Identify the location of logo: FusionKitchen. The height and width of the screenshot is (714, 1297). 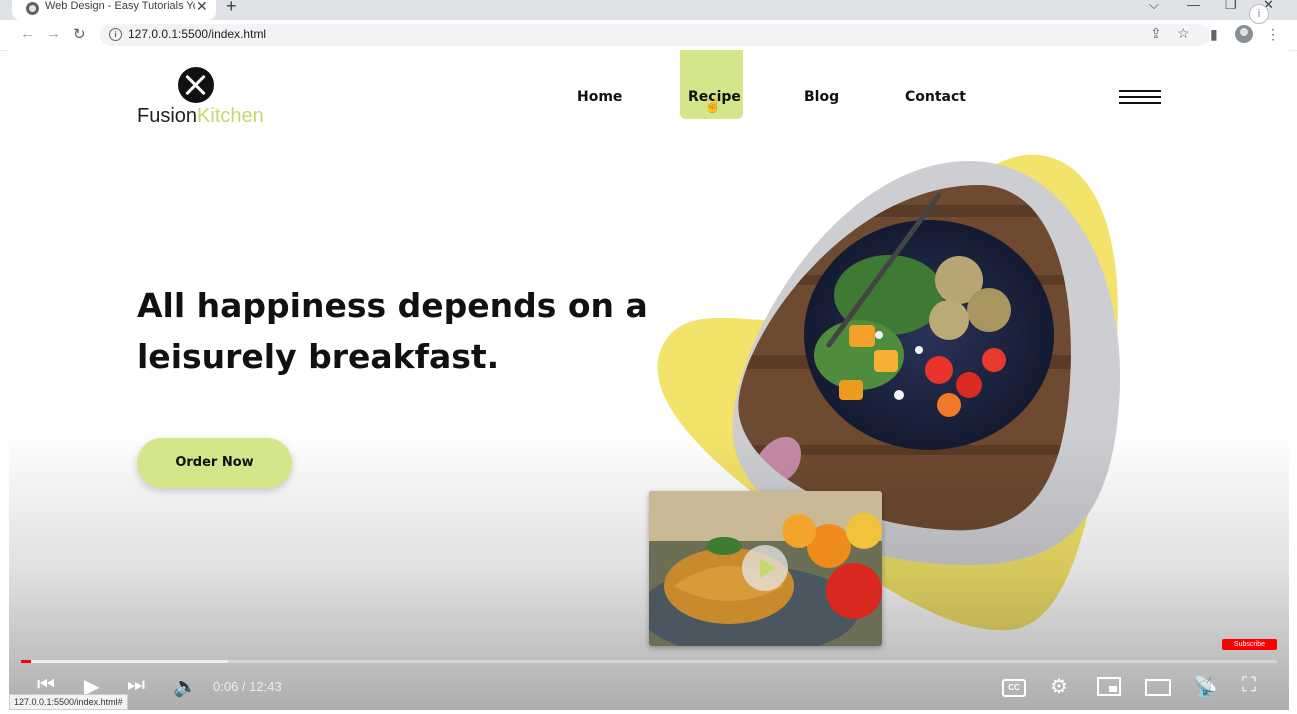
(202, 97).